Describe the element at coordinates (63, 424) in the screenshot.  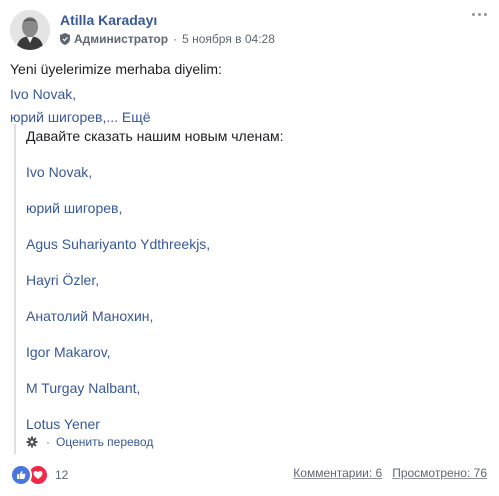
I see `translation-mention: Lotus Yener` at that location.